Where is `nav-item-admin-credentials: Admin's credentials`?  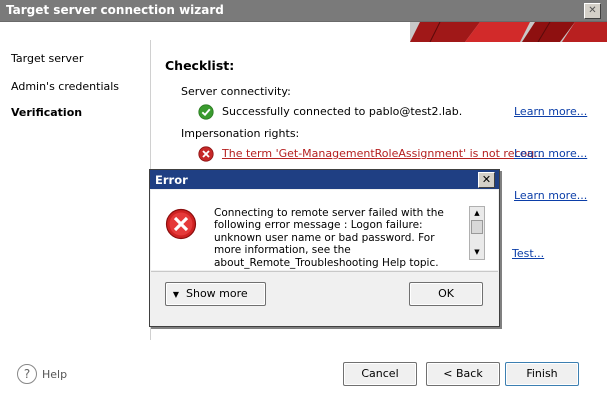 nav-item-admin-credentials: Admin's credentials is located at coordinates (65, 86).